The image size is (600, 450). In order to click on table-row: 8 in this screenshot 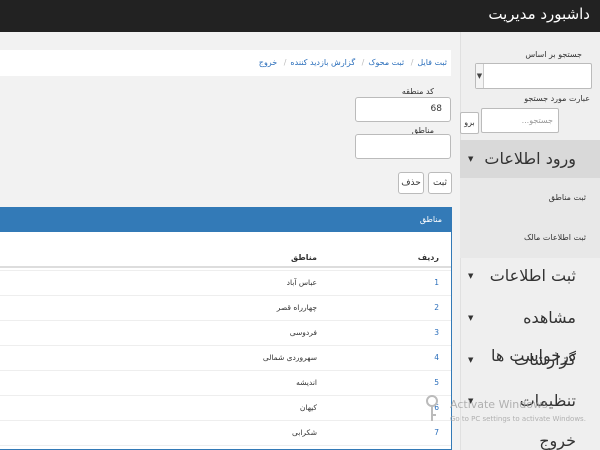, I will do `click(225, 447)`.